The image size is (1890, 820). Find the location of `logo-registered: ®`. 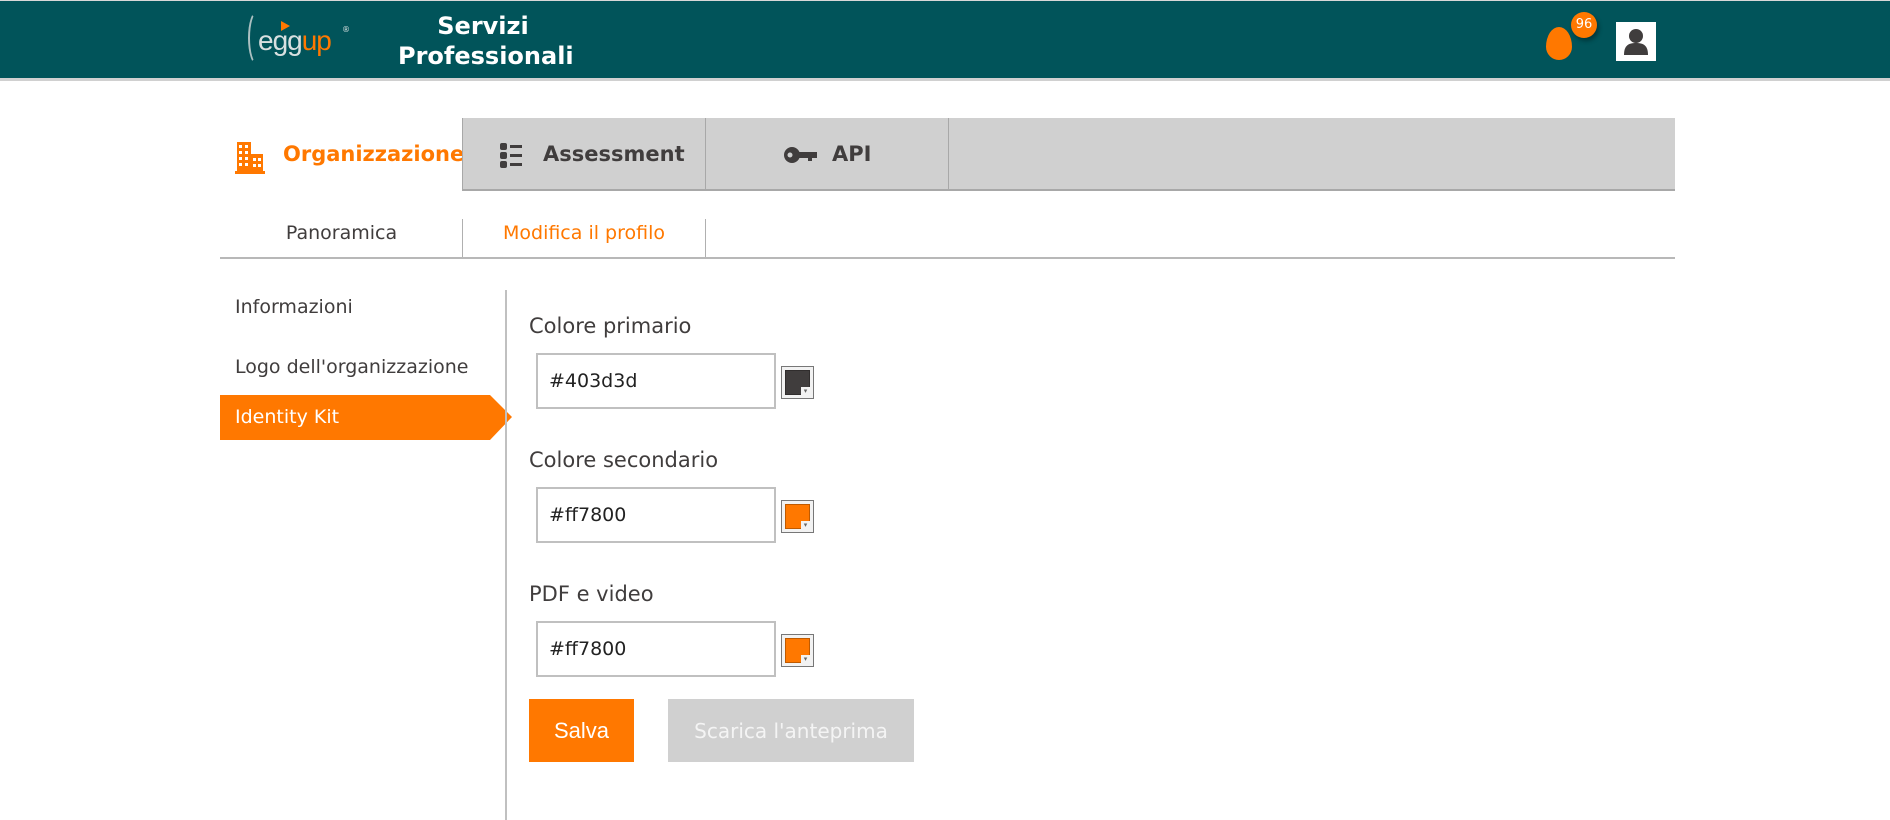

logo-registered: ® is located at coordinates (346, 29).